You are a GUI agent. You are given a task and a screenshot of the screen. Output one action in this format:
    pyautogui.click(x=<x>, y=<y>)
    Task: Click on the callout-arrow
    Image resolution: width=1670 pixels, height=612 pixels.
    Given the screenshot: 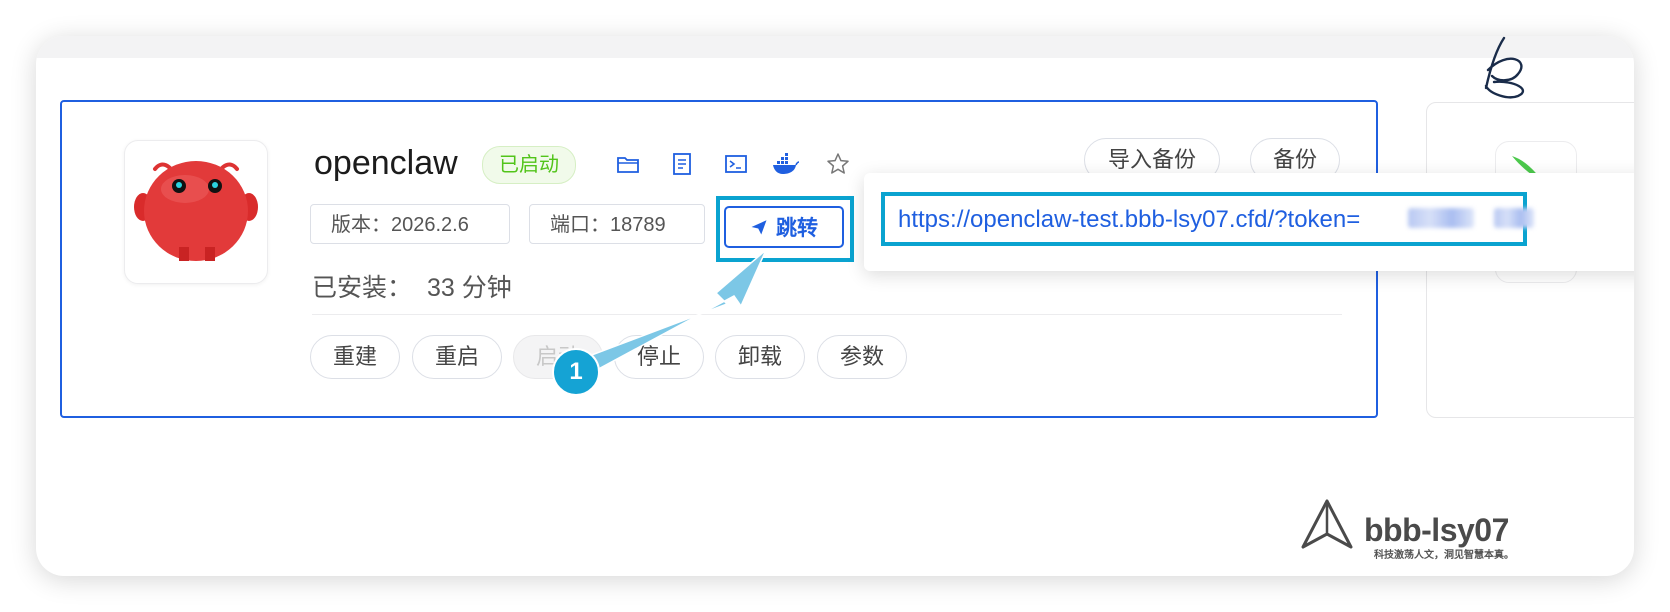 What is the action you would take?
    pyautogui.click(x=673, y=311)
    